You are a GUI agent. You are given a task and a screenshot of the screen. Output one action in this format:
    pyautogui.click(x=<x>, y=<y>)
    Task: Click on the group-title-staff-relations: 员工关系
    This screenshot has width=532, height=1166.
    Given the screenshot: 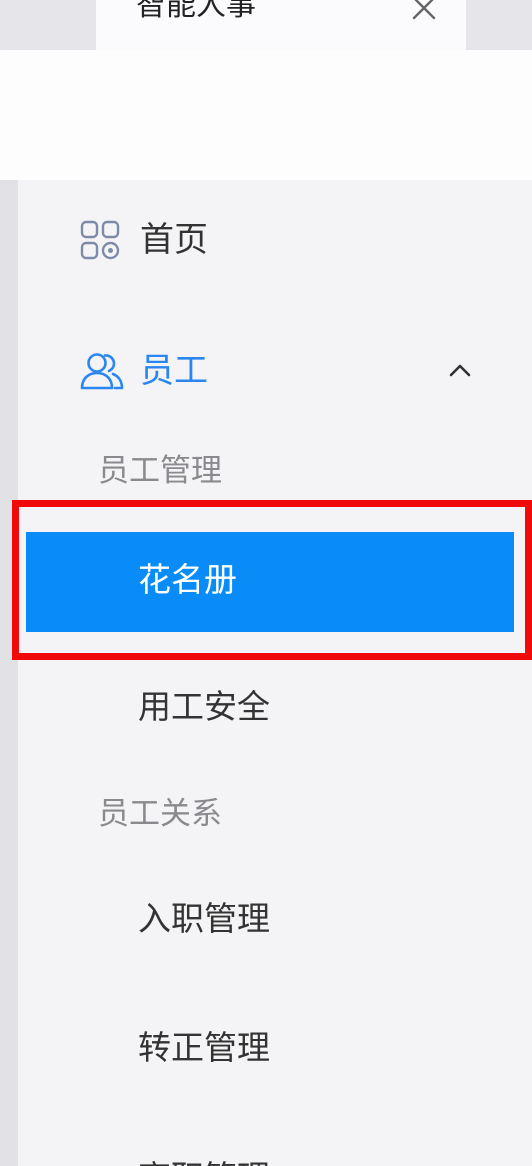 What is the action you would take?
    pyautogui.click(x=160, y=814)
    